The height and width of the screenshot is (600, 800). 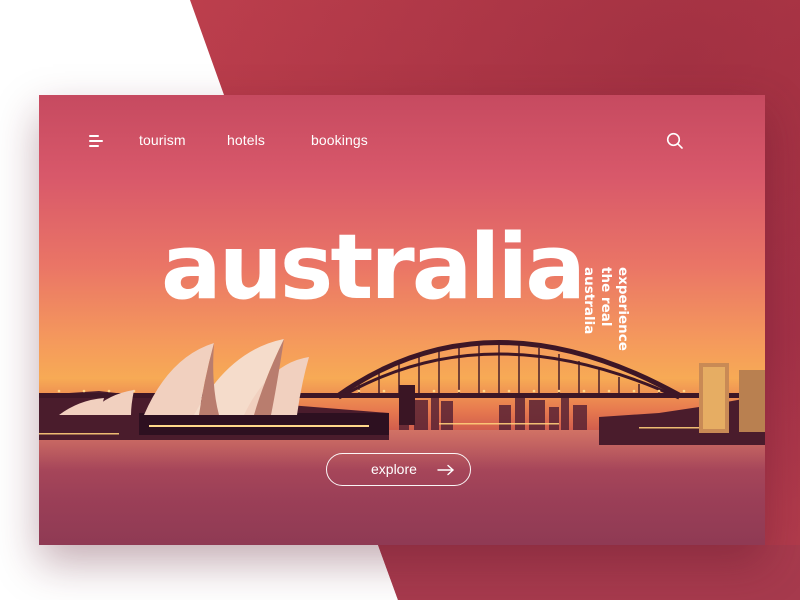 I want to click on explore-button-label: explore, so click(x=394, y=469).